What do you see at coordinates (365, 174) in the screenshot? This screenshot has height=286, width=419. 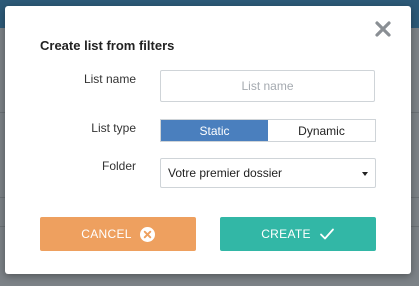 I see `caret-down-icon` at bounding box center [365, 174].